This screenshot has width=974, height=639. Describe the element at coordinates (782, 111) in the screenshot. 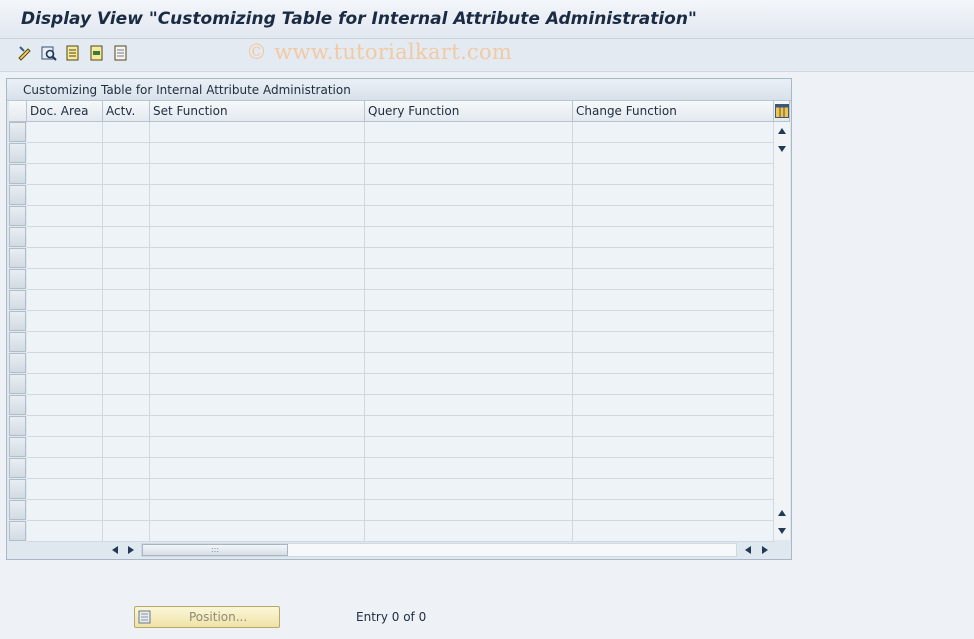

I see `table-settings-icon` at that location.